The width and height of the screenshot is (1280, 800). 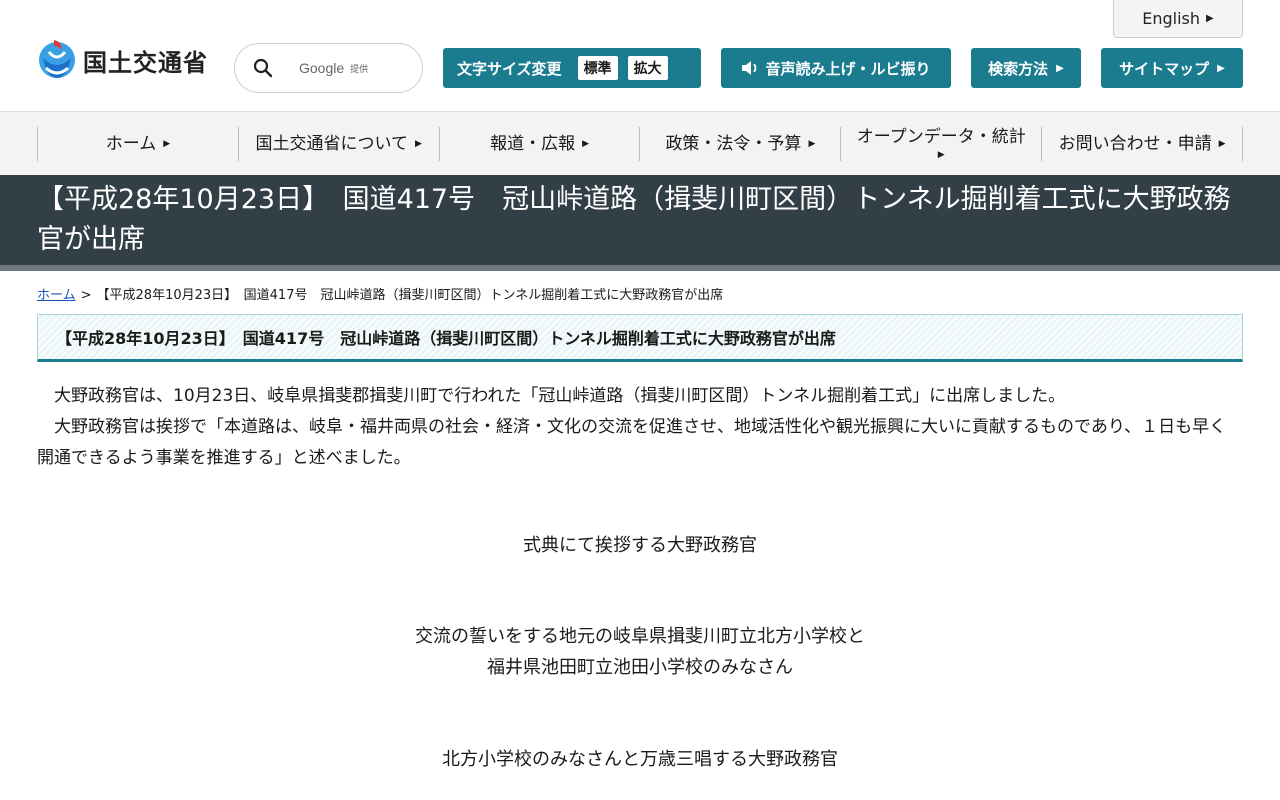 What do you see at coordinates (733, 143) in the screenshot?
I see `nav-item-label: 政策・法令・予算` at bounding box center [733, 143].